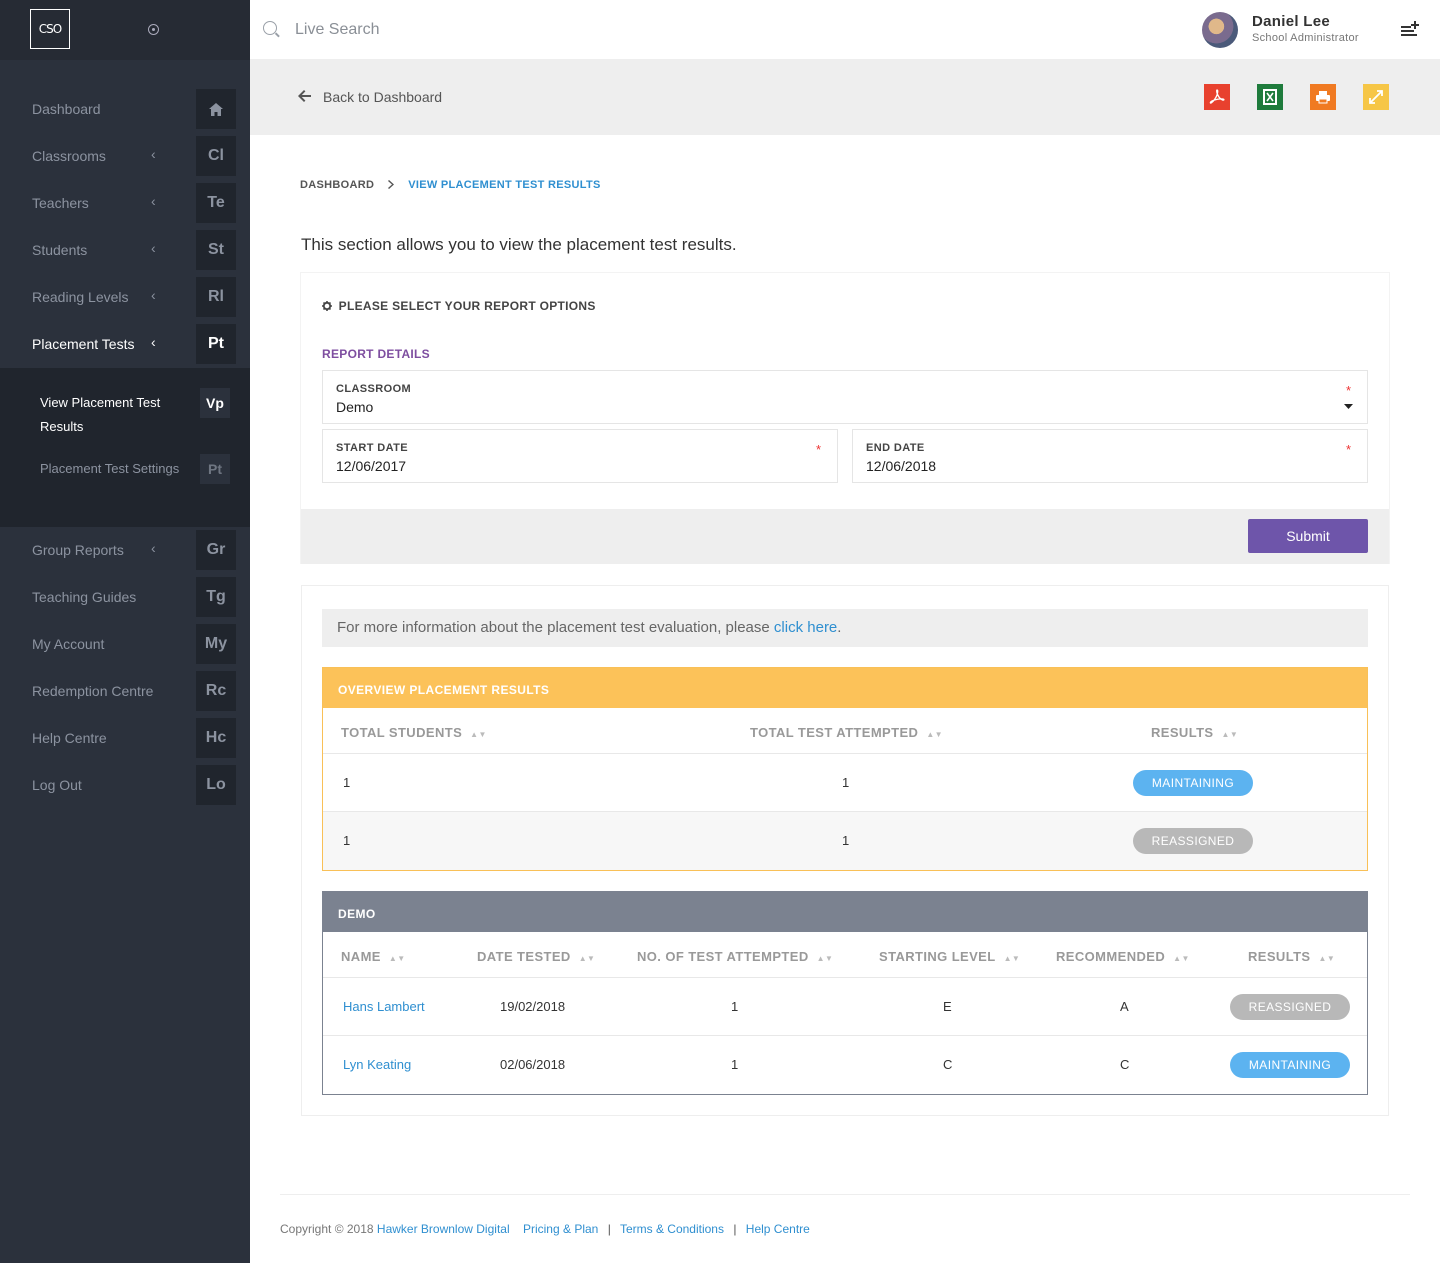  What do you see at coordinates (445, 30) in the screenshot?
I see `search-input` at bounding box center [445, 30].